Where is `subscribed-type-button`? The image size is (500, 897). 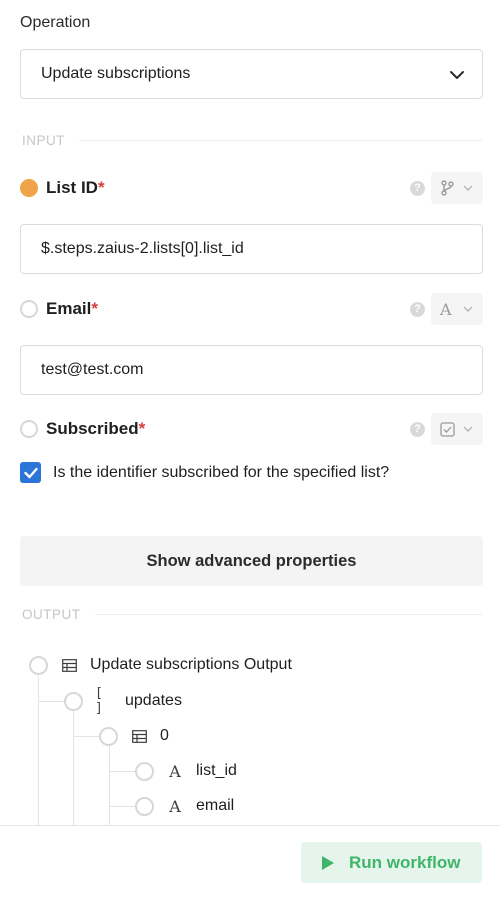 subscribed-type-button is located at coordinates (457, 429).